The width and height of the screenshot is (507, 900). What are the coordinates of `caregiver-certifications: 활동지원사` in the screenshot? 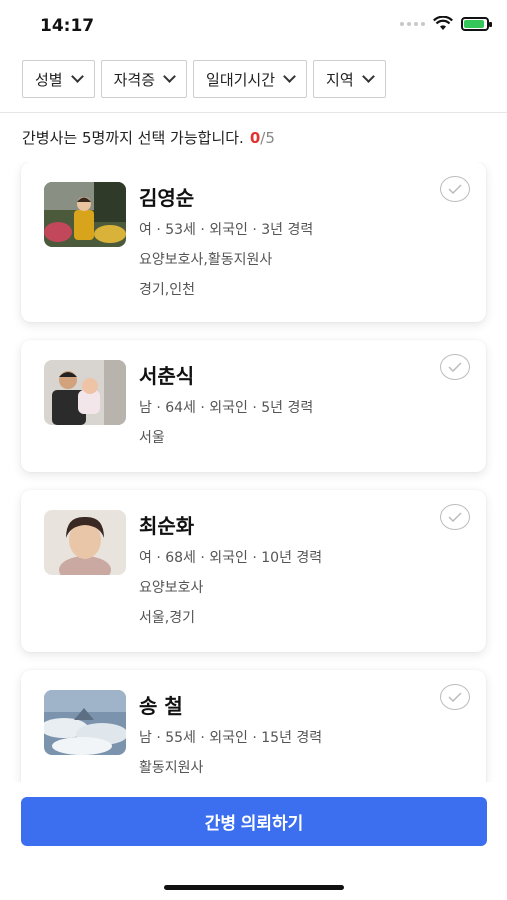 It's located at (171, 768).